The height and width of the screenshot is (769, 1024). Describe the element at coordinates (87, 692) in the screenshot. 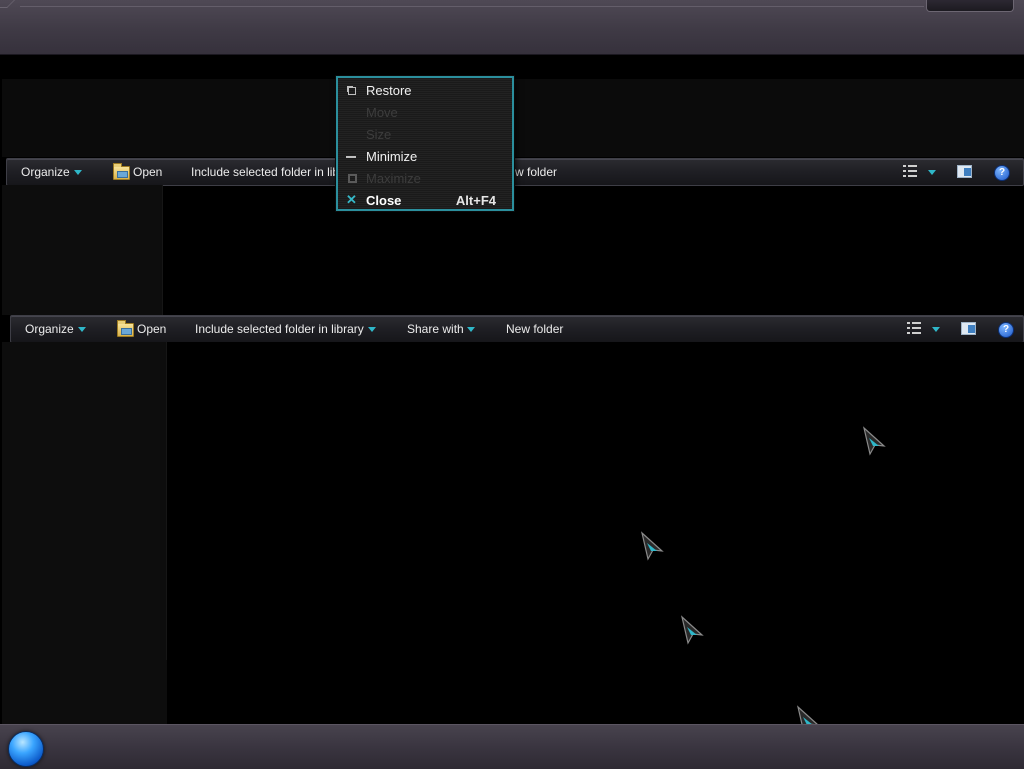

I see `navigation-pane-footer` at that location.